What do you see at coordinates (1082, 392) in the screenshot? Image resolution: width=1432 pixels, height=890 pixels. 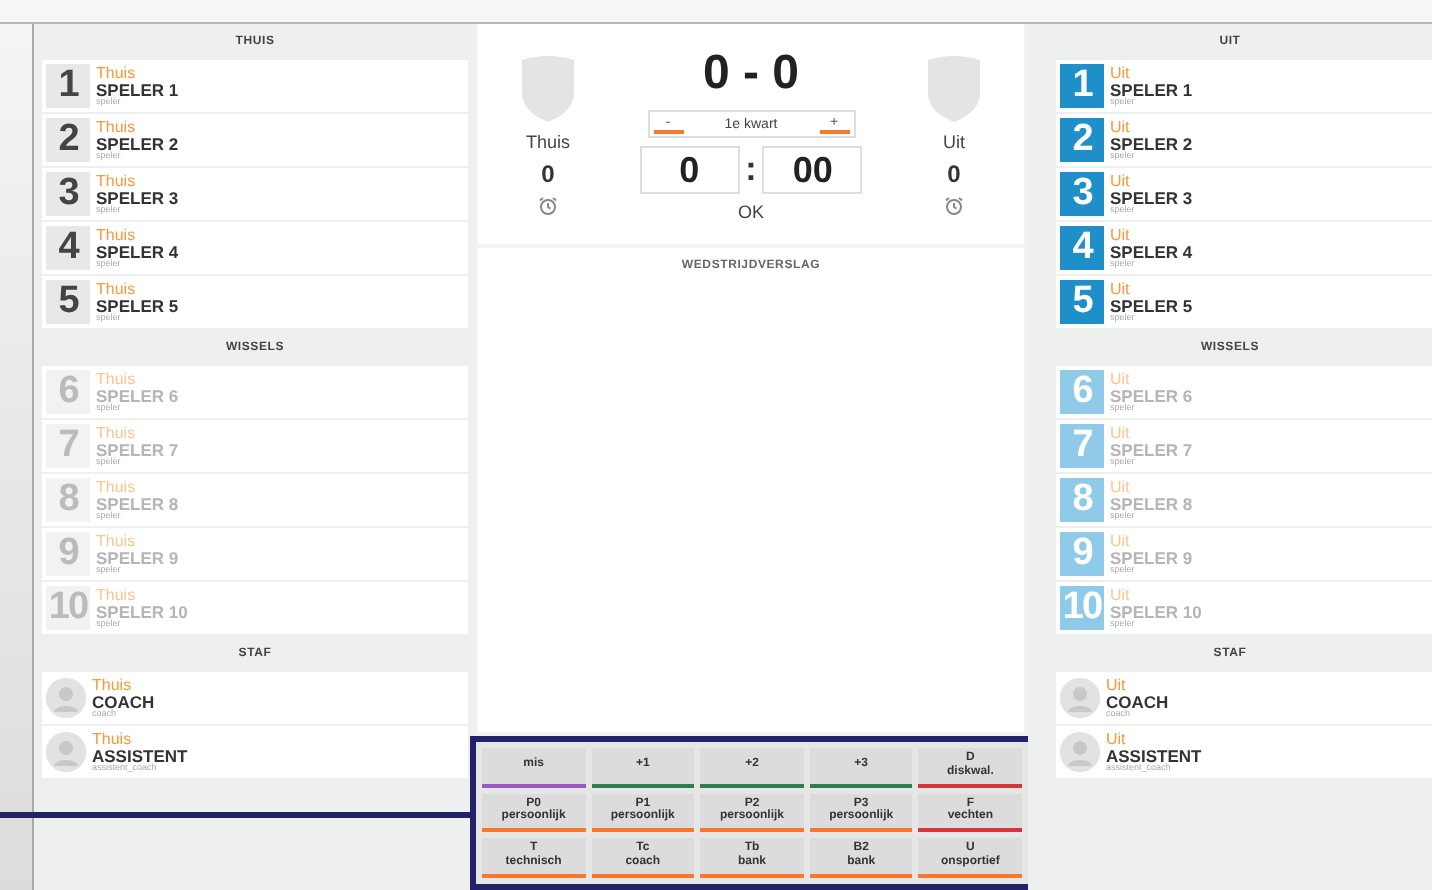 I see `player-number: 6` at bounding box center [1082, 392].